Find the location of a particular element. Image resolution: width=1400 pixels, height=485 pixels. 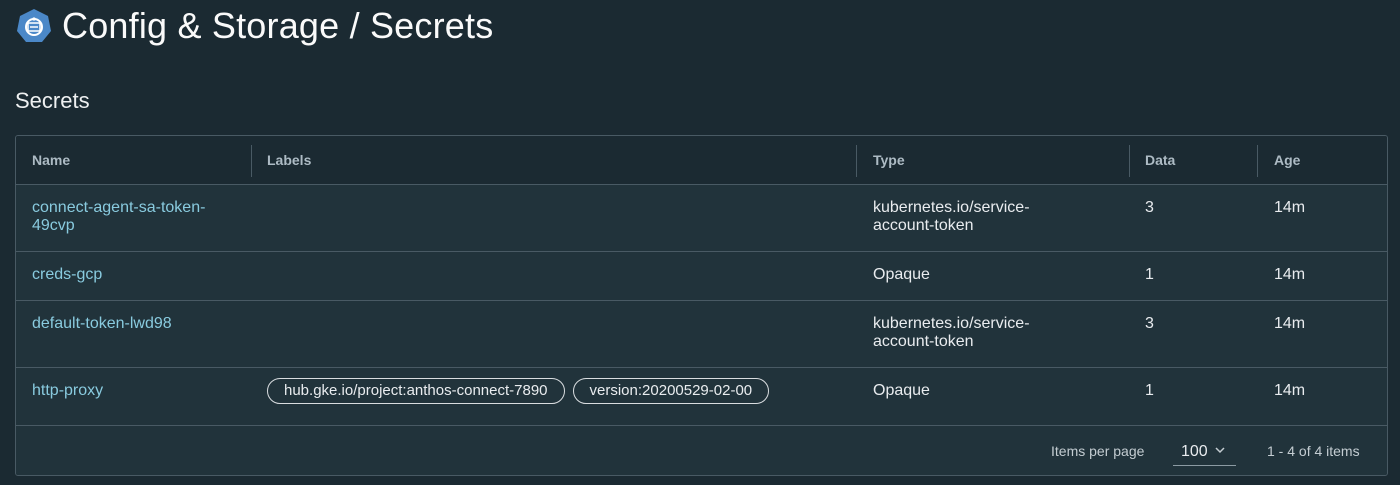

column-header-name: Name is located at coordinates (51, 160).